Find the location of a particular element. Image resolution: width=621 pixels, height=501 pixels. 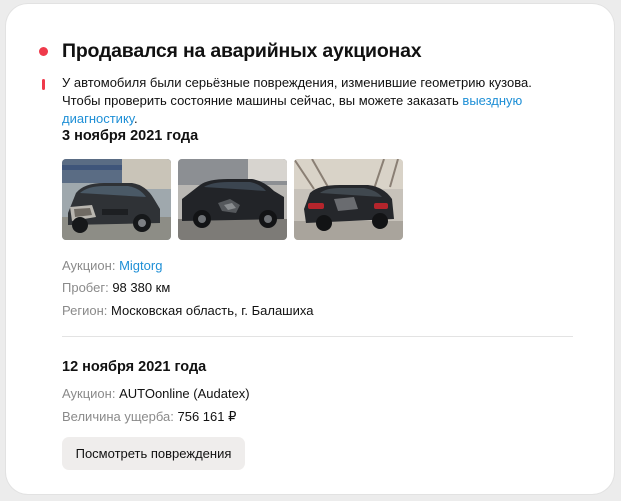

mileage-row: Пробег: 98 380 км is located at coordinates (116, 288).